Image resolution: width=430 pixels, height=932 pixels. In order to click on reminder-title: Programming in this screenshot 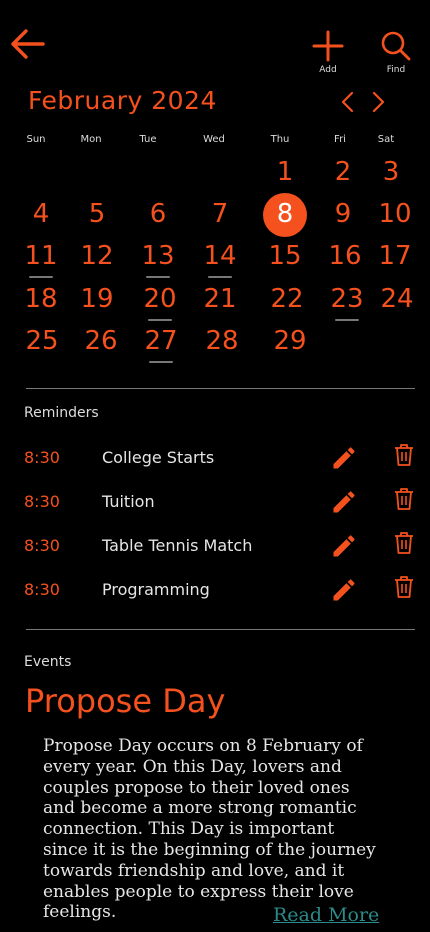, I will do `click(156, 589)`.